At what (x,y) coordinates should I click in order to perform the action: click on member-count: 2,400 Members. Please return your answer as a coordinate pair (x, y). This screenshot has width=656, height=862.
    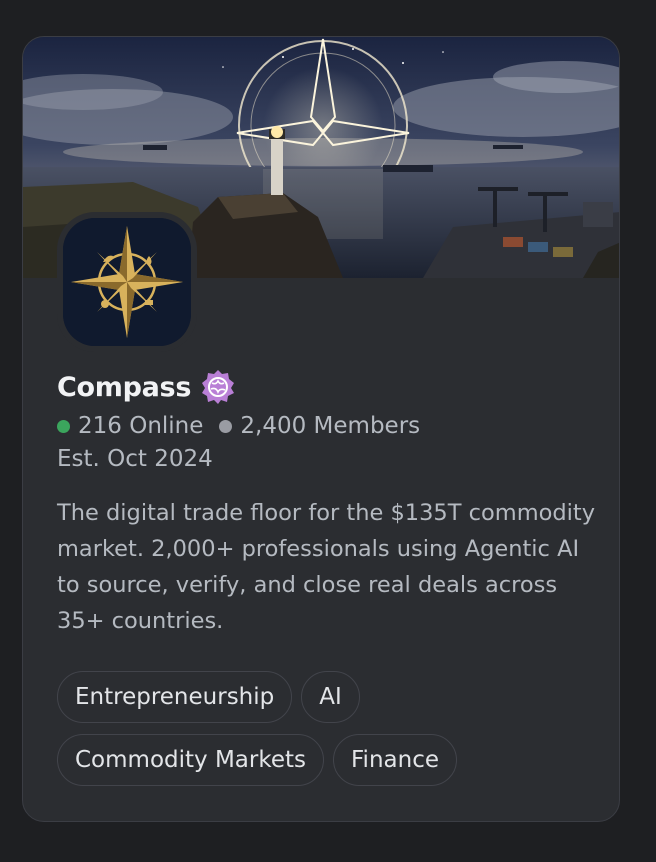
    Looking at the image, I should click on (330, 426).